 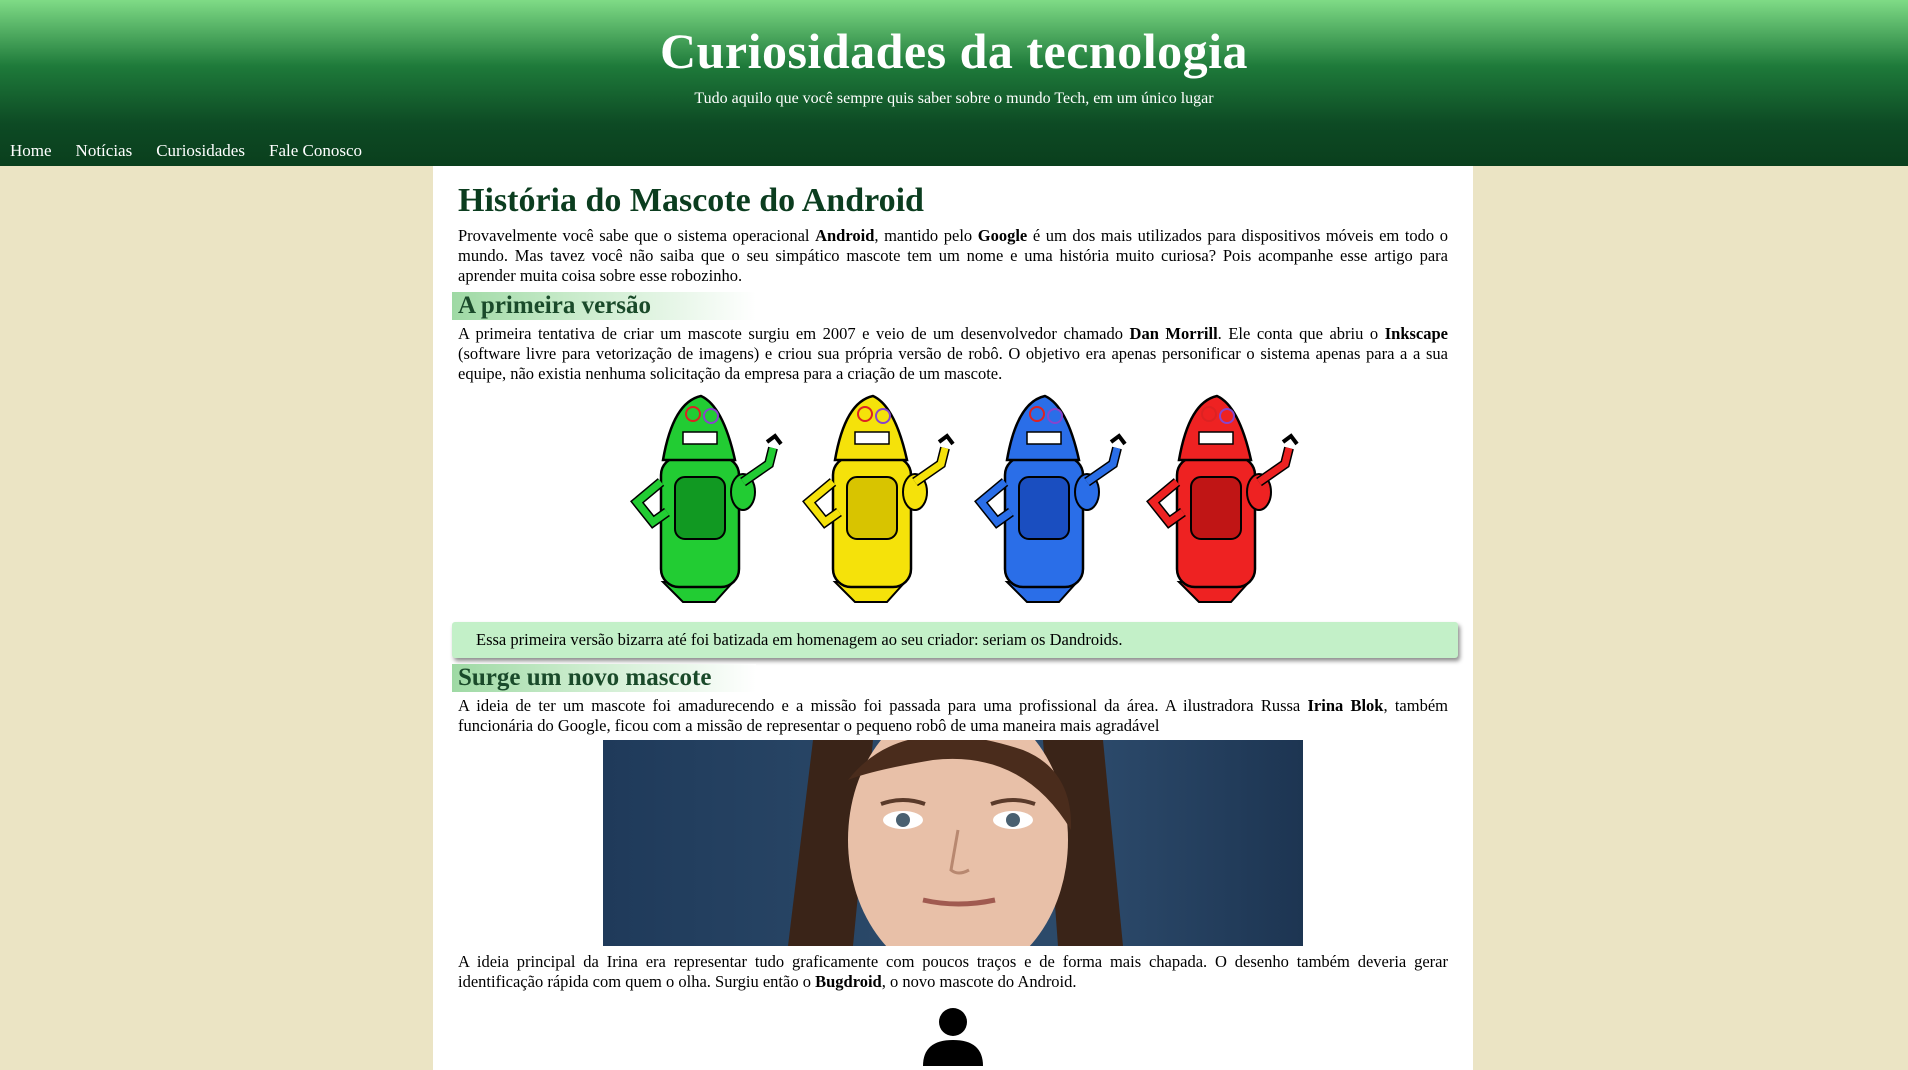 I want to click on intro-text-2: , mantido pelo, so click(x=926, y=235).